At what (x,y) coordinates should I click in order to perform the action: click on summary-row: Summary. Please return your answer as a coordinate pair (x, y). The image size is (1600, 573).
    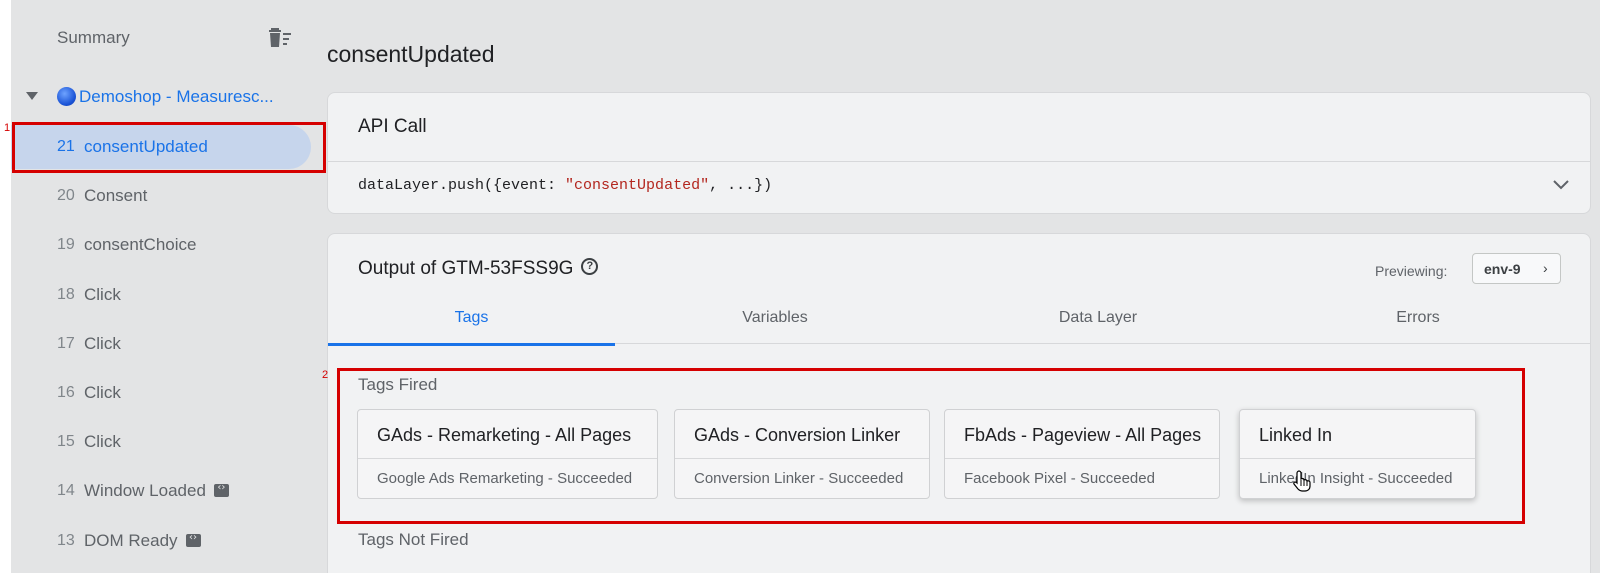
    Looking at the image, I should click on (161, 38).